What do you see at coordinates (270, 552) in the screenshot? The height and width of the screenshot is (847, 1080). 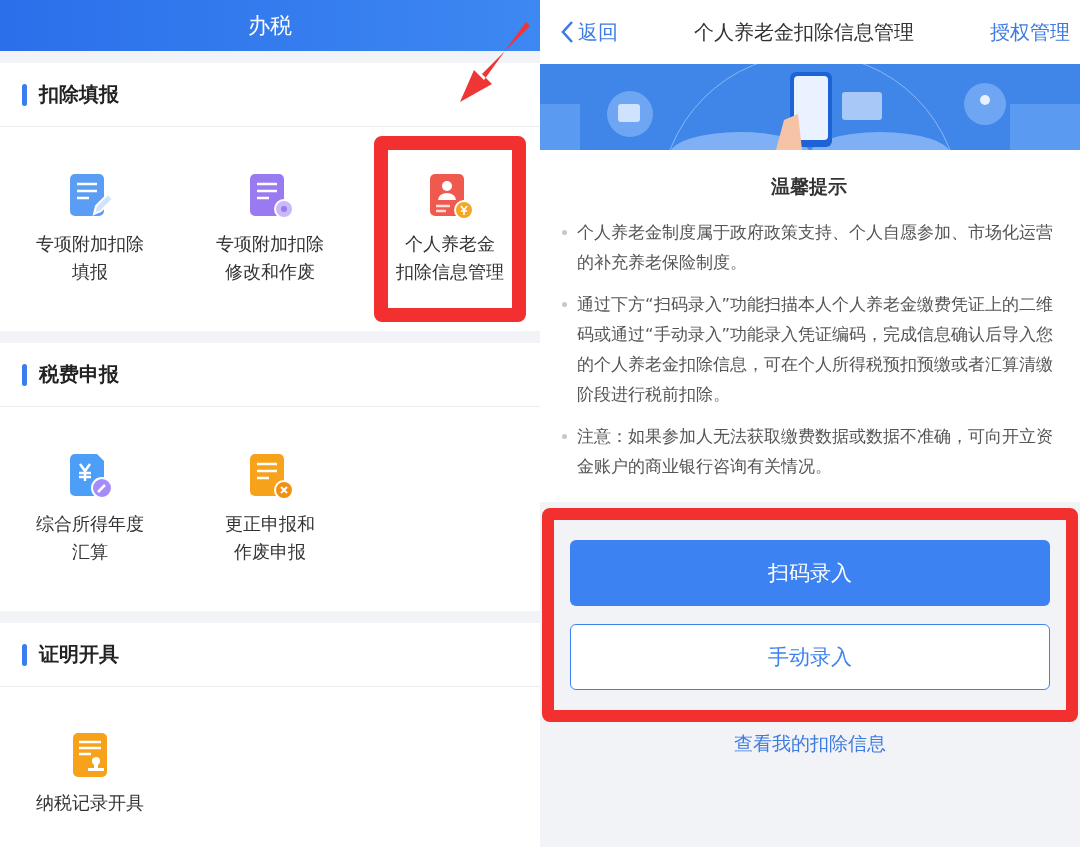 I see `item-label: 作废申报` at bounding box center [270, 552].